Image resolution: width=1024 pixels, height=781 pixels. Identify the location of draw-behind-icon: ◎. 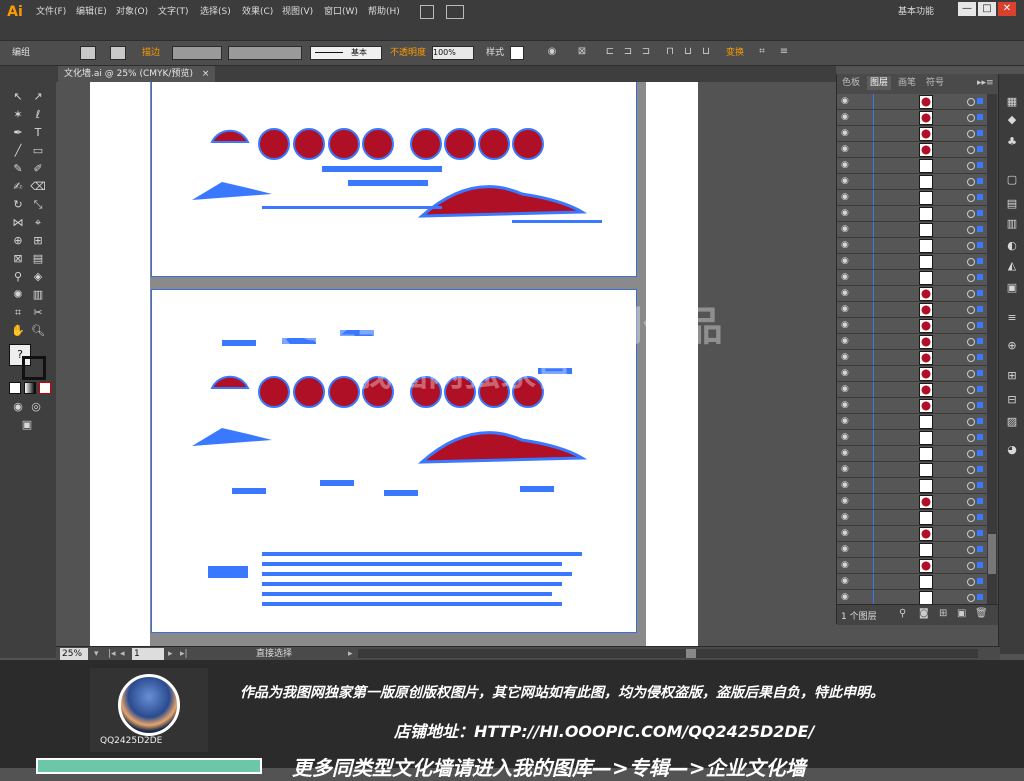
(36, 407).